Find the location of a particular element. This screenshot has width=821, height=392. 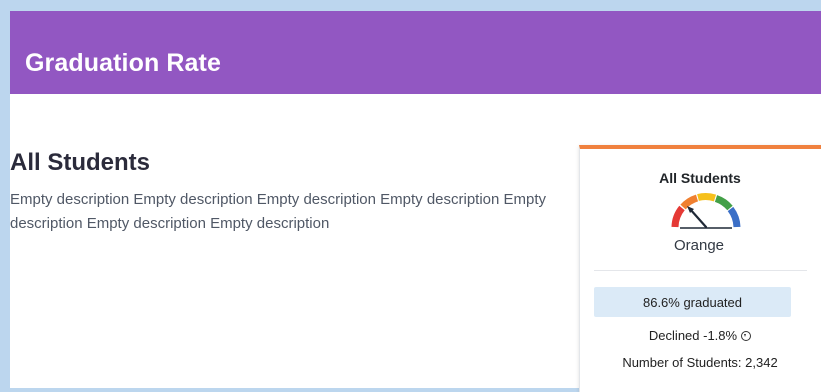

gauge-needle is located at coordinates (698, 218).